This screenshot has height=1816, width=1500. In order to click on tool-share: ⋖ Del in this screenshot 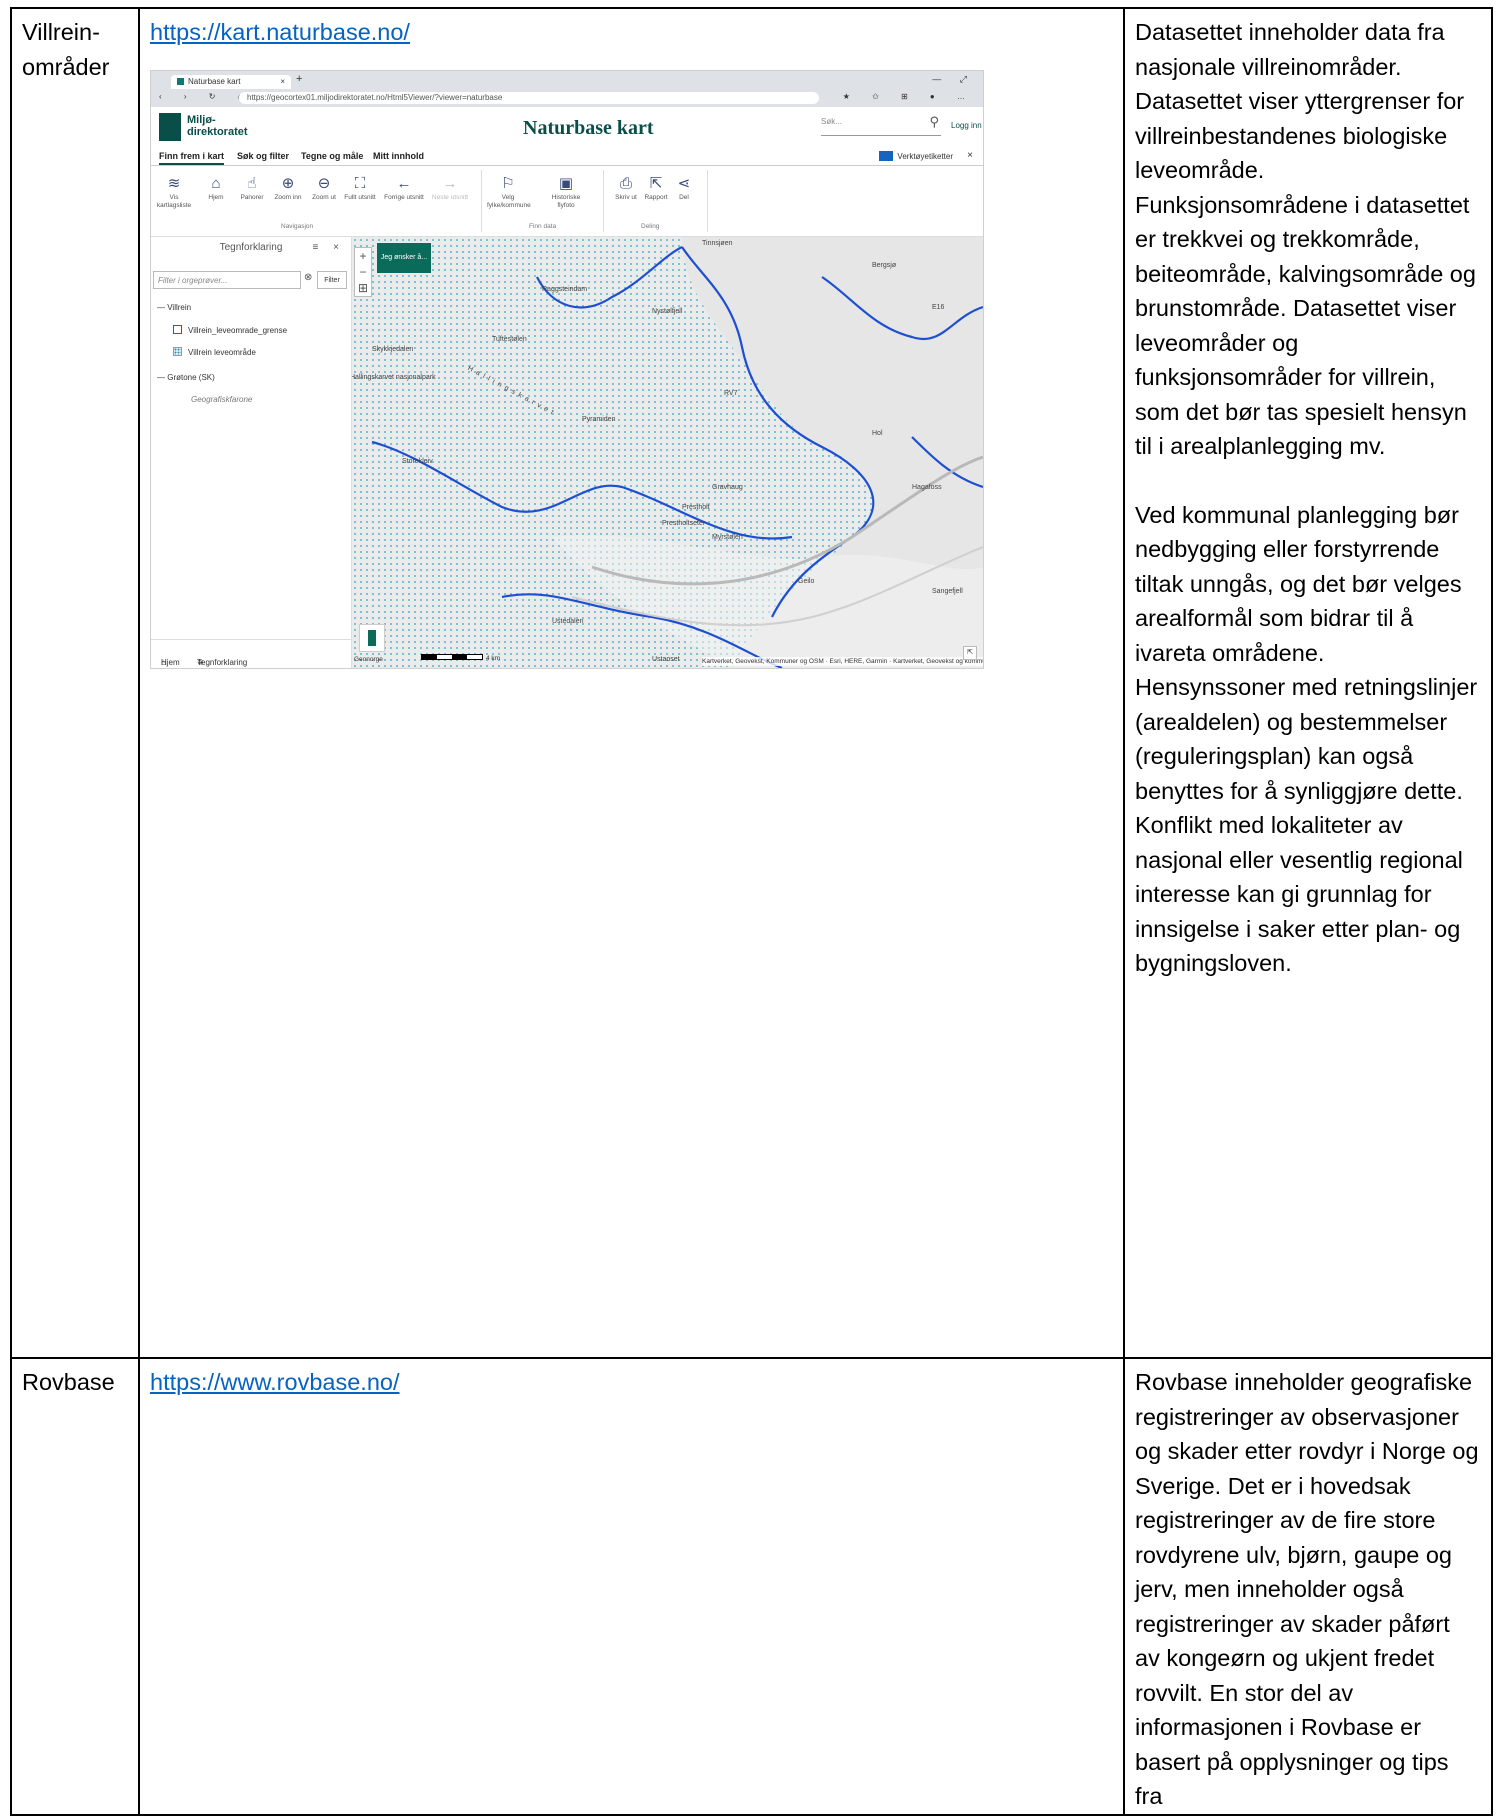, I will do `click(684, 188)`.